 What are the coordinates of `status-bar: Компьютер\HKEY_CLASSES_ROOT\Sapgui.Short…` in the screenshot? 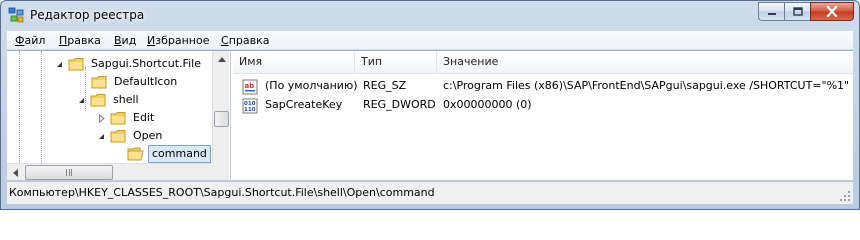 It's located at (430, 192).